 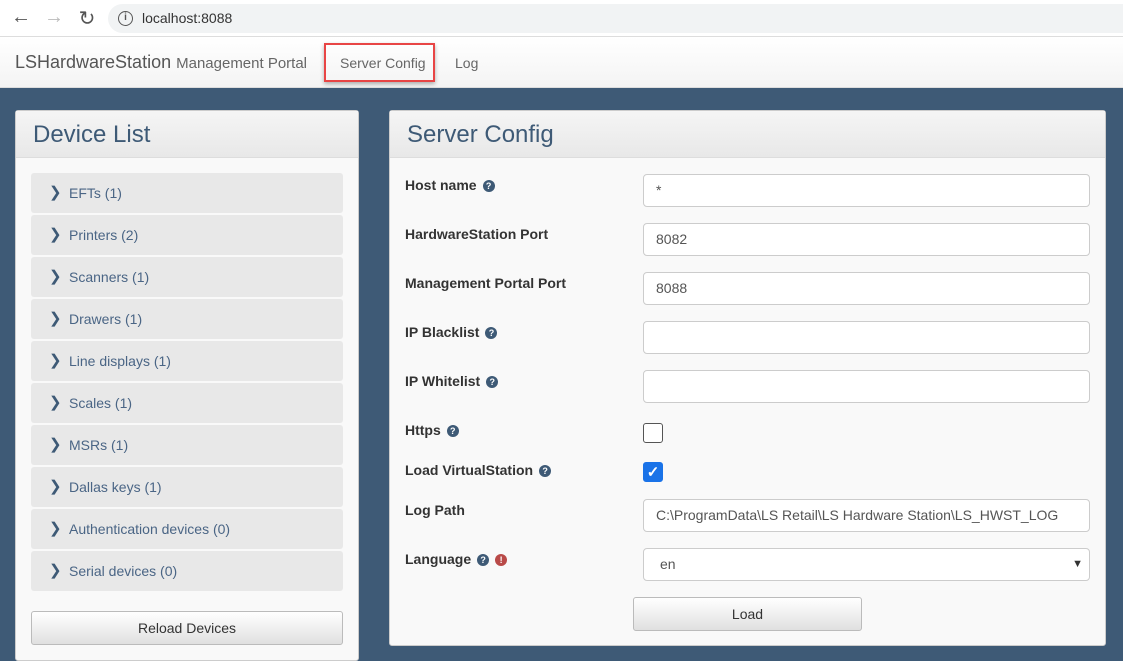 What do you see at coordinates (501, 560) in the screenshot?
I see `warning-icon: !` at bounding box center [501, 560].